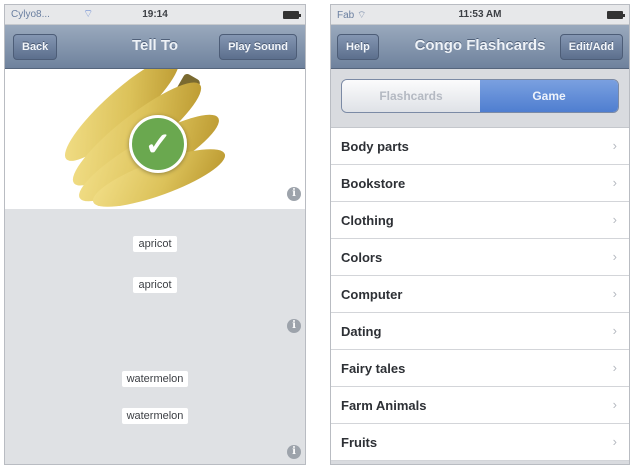 This screenshot has height=467, width=633. Describe the element at coordinates (384, 405) in the screenshot. I see `list-item-label: Farm Animals` at that location.